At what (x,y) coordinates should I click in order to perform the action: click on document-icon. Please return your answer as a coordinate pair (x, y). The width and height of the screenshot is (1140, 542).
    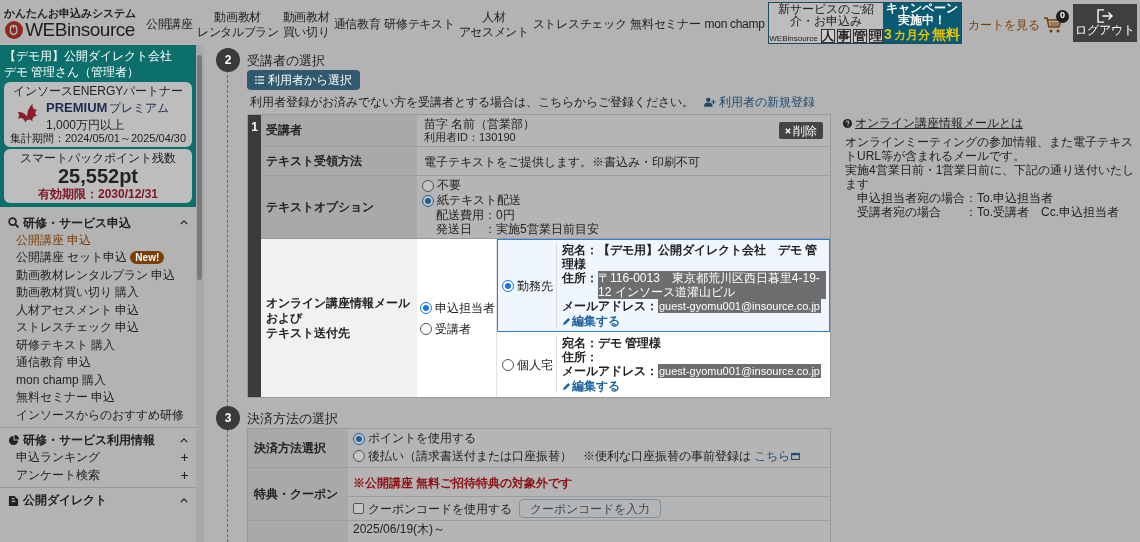
    Looking at the image, I should click on (13, 500).